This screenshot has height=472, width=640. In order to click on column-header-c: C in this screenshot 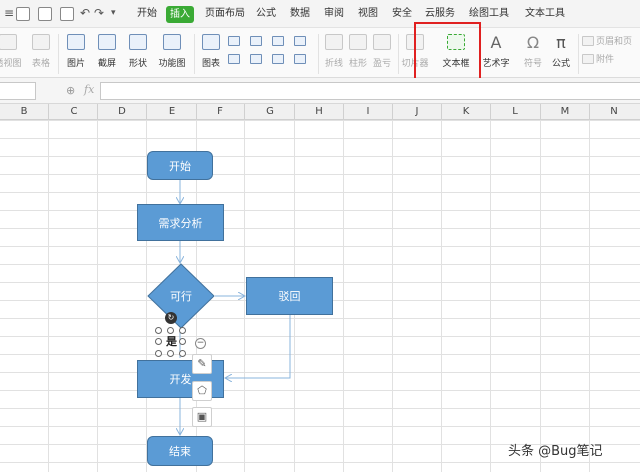, I will do `click(74, 112)`.